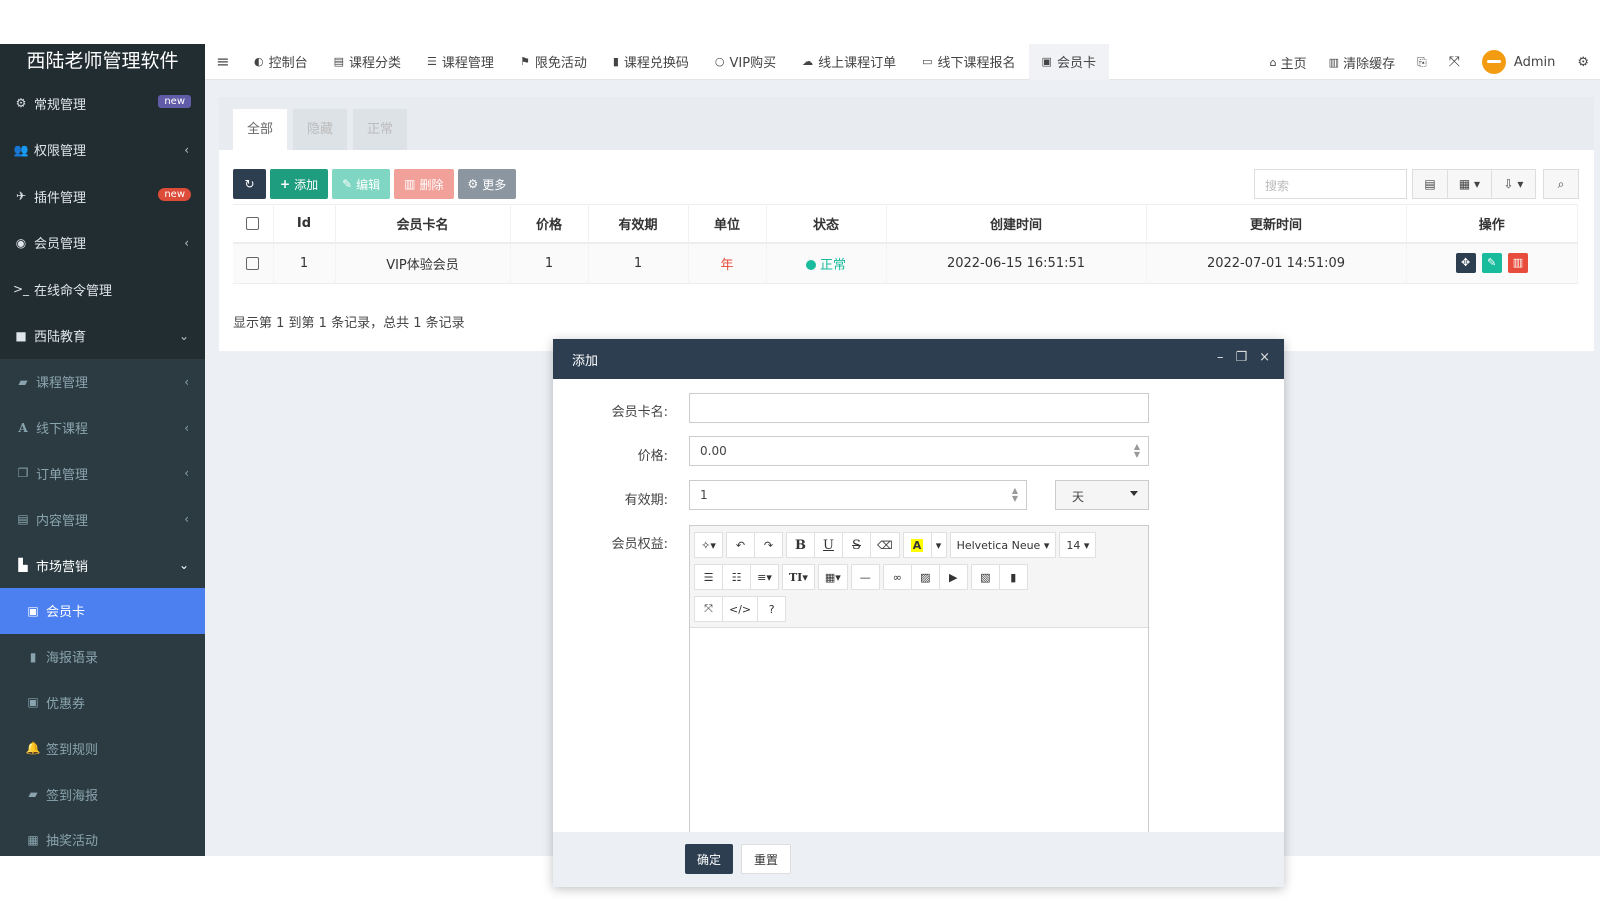 The height and width of the screenshot is (900, 1600). I want to click on language-toggle-icon: ⎘, so click(1422, 62).